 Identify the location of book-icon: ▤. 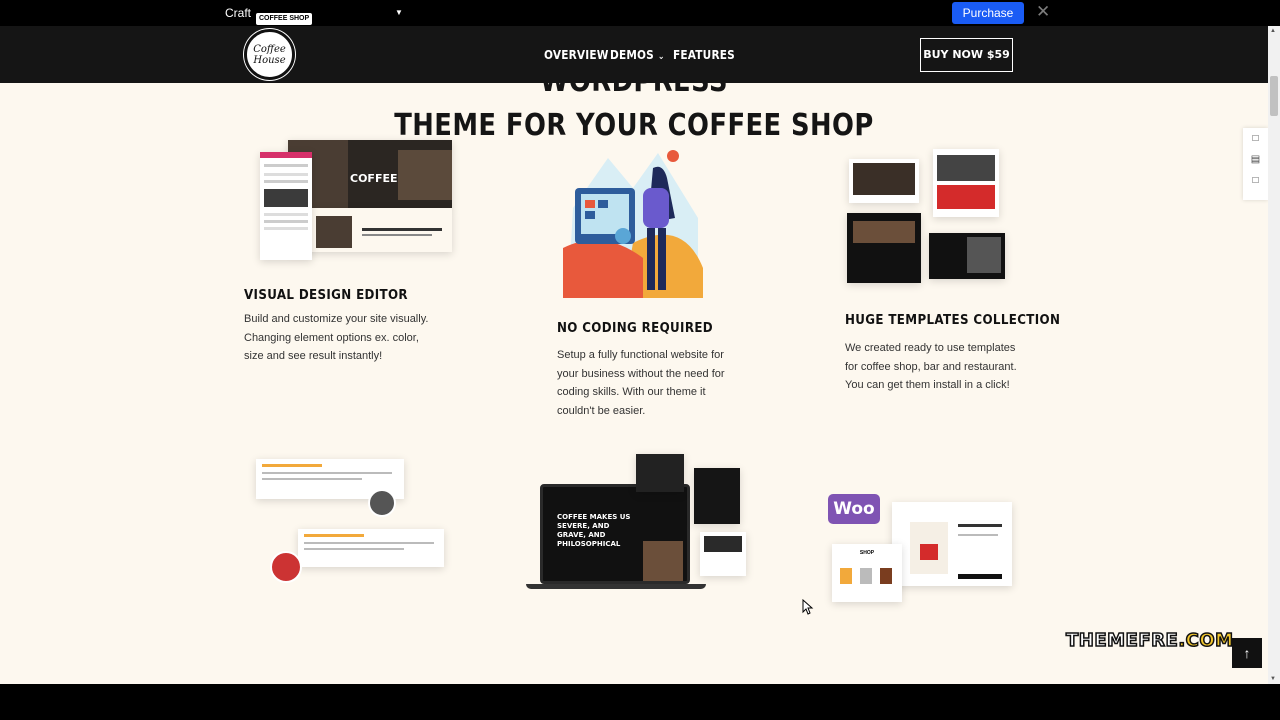
(1255, 159).